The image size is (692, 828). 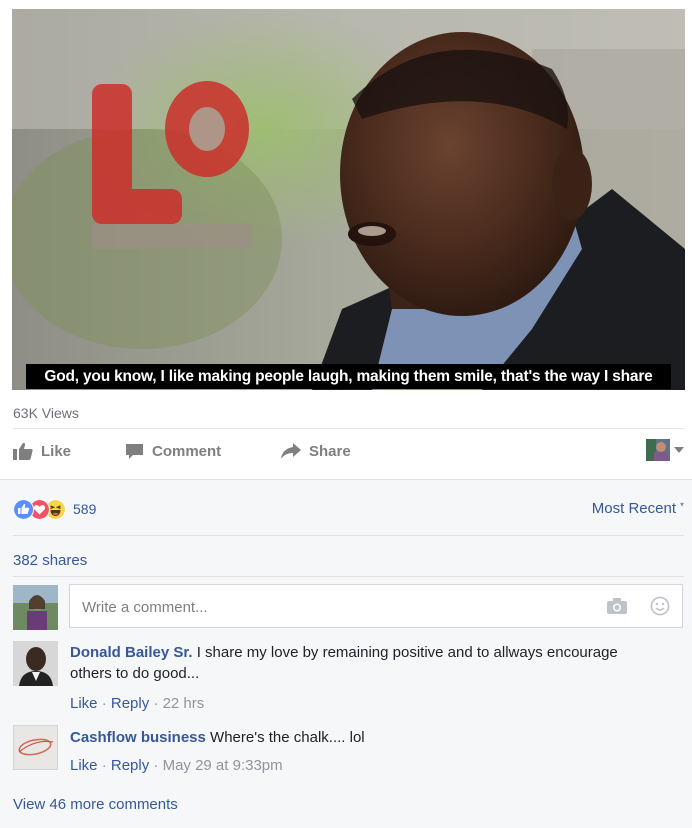 I want to click on post-as-selector, so click(x=665, y=450).